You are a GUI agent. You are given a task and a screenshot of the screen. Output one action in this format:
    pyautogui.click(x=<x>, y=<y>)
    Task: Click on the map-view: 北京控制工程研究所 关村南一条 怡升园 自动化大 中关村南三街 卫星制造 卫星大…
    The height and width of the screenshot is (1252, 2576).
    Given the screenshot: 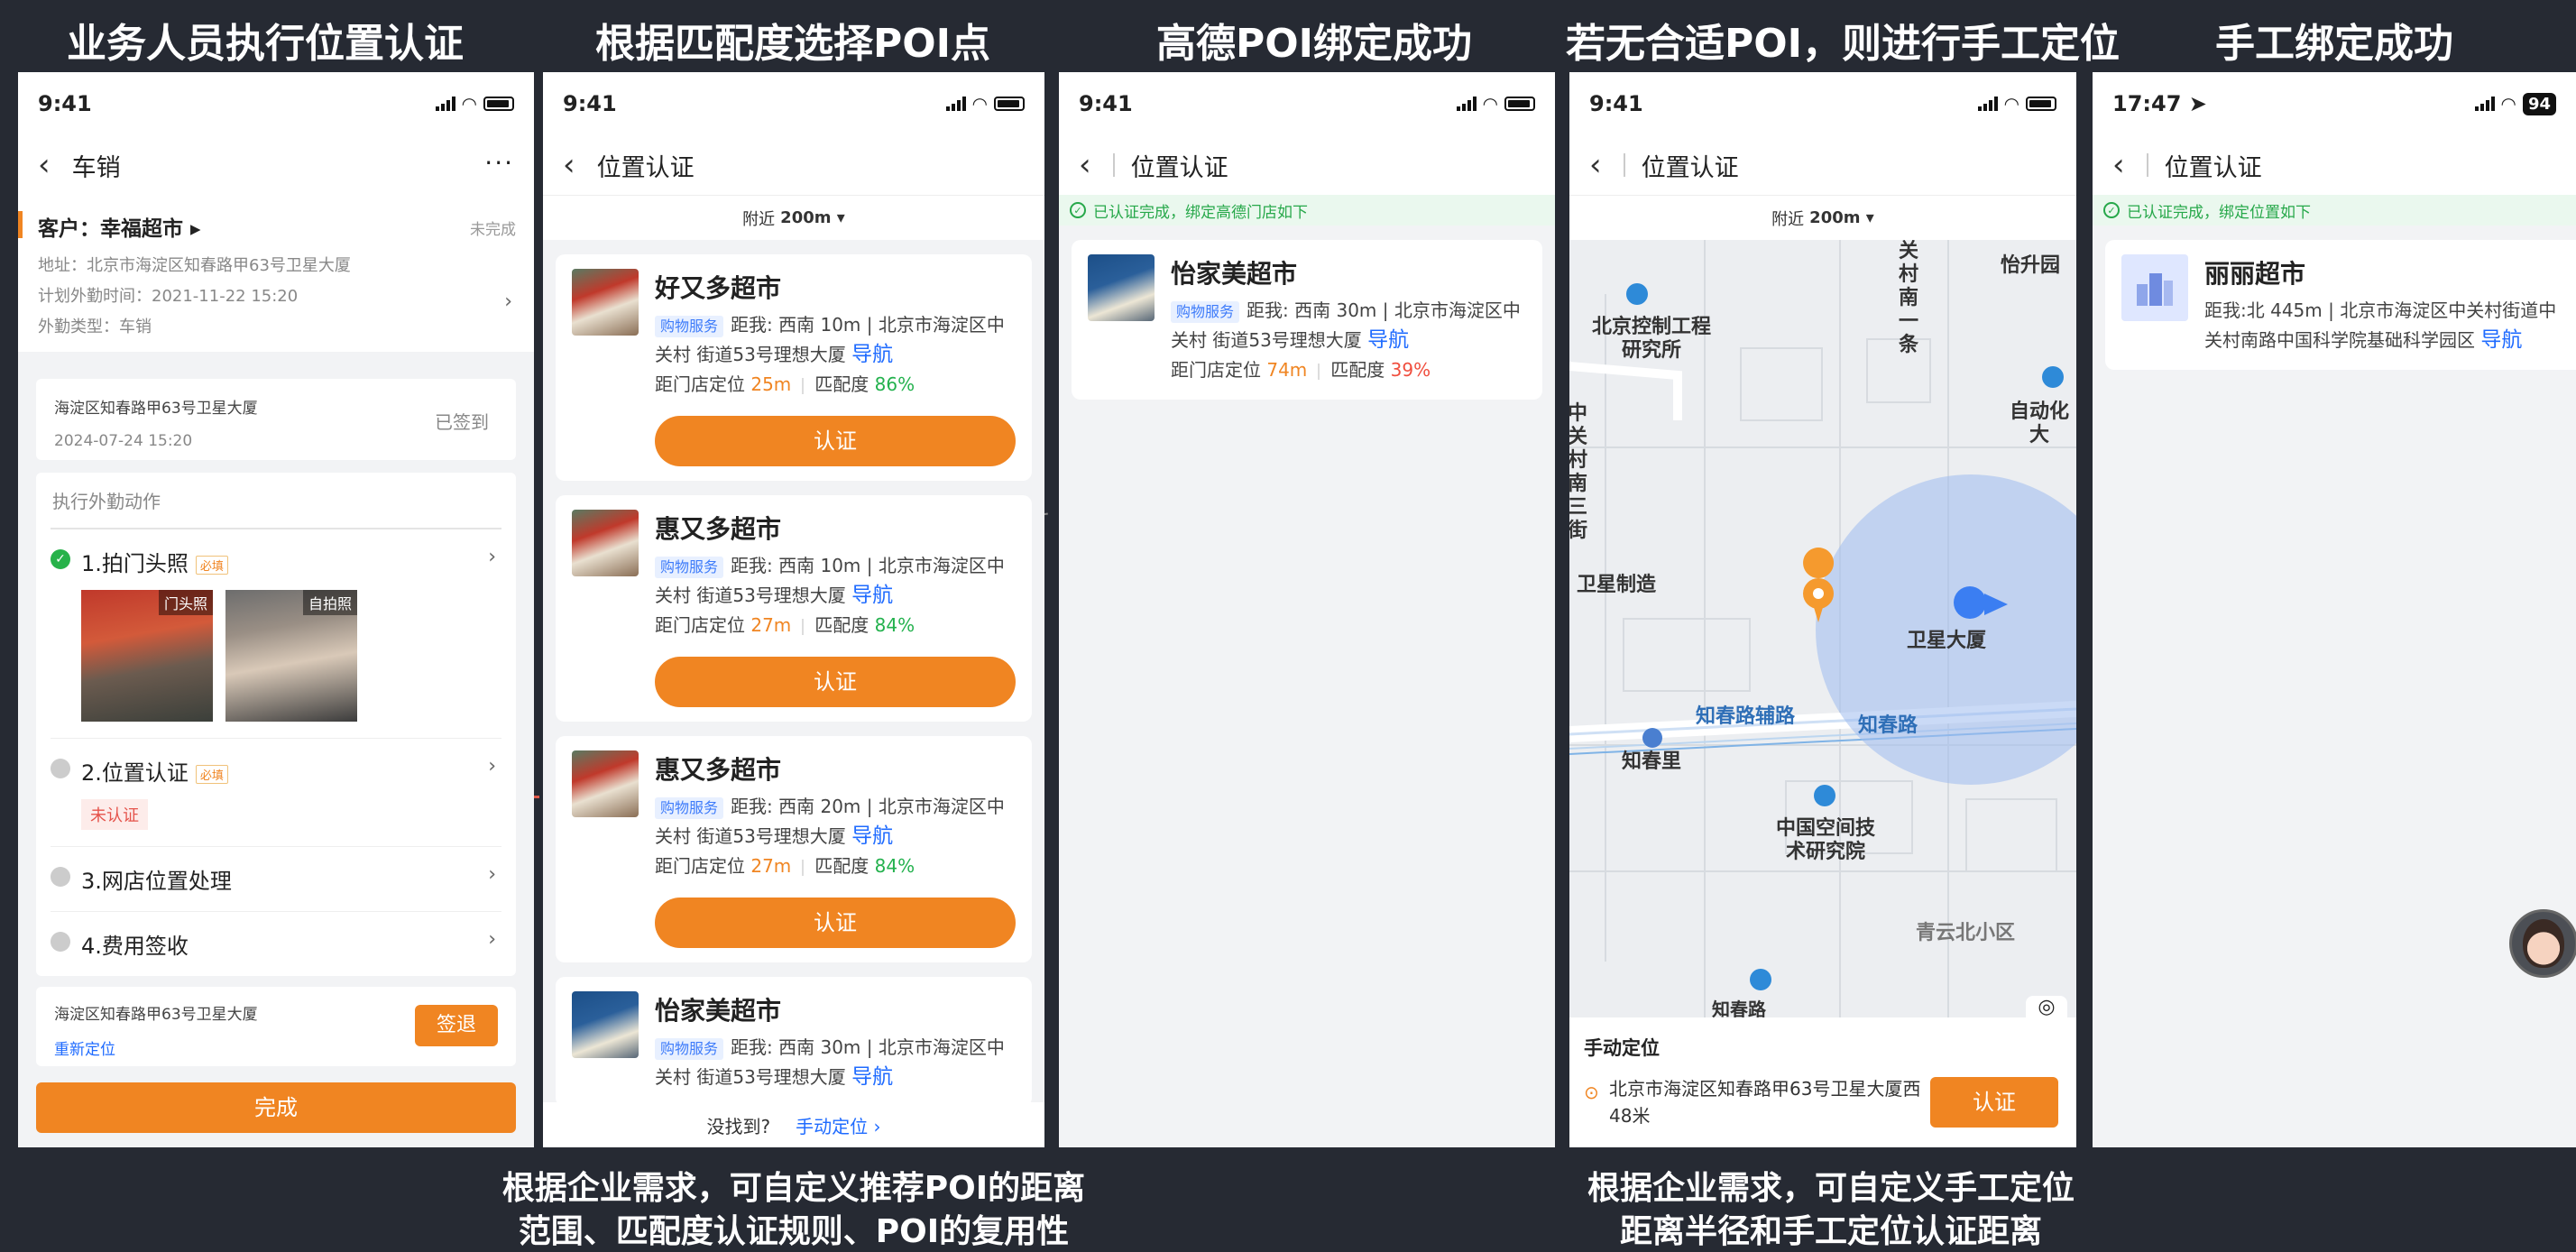 What is the action you would take?
    pyautogui.click(x=1822, y=628)
    